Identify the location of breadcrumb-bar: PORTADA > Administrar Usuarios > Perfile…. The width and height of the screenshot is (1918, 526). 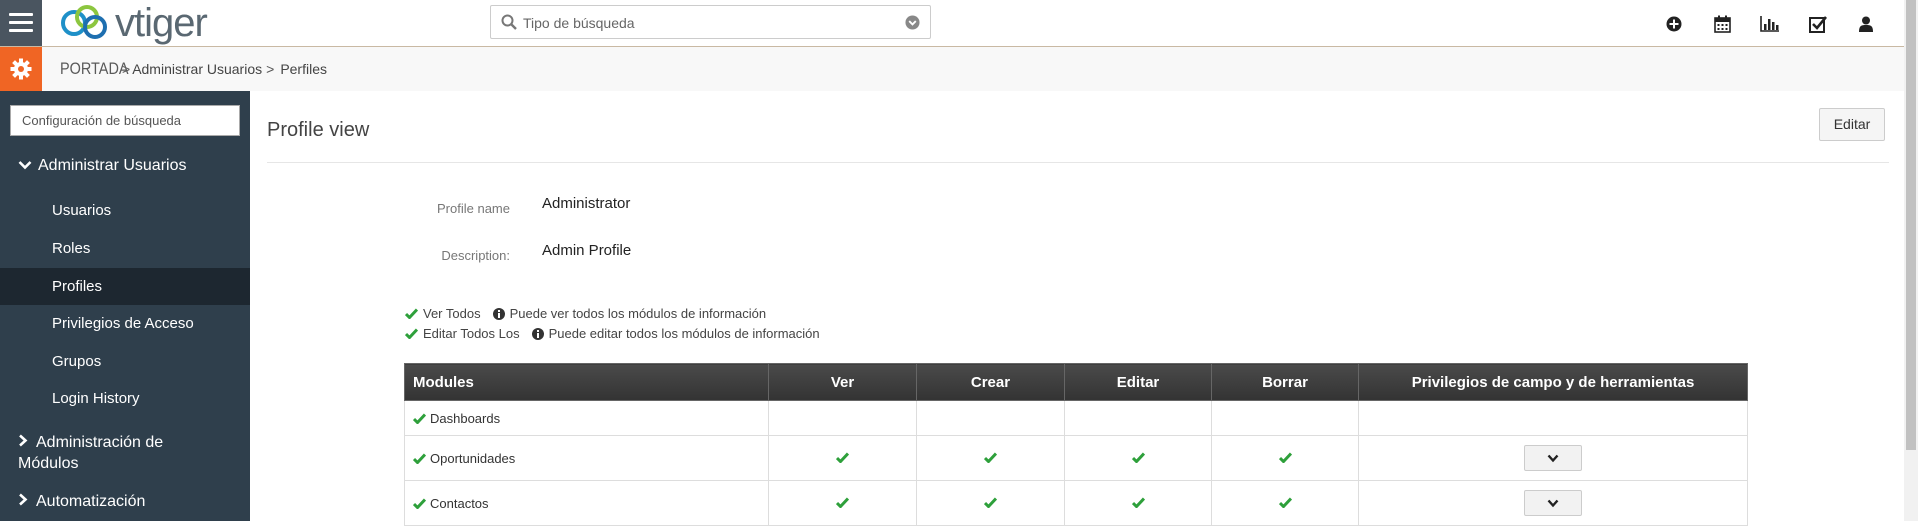
(952, 69).